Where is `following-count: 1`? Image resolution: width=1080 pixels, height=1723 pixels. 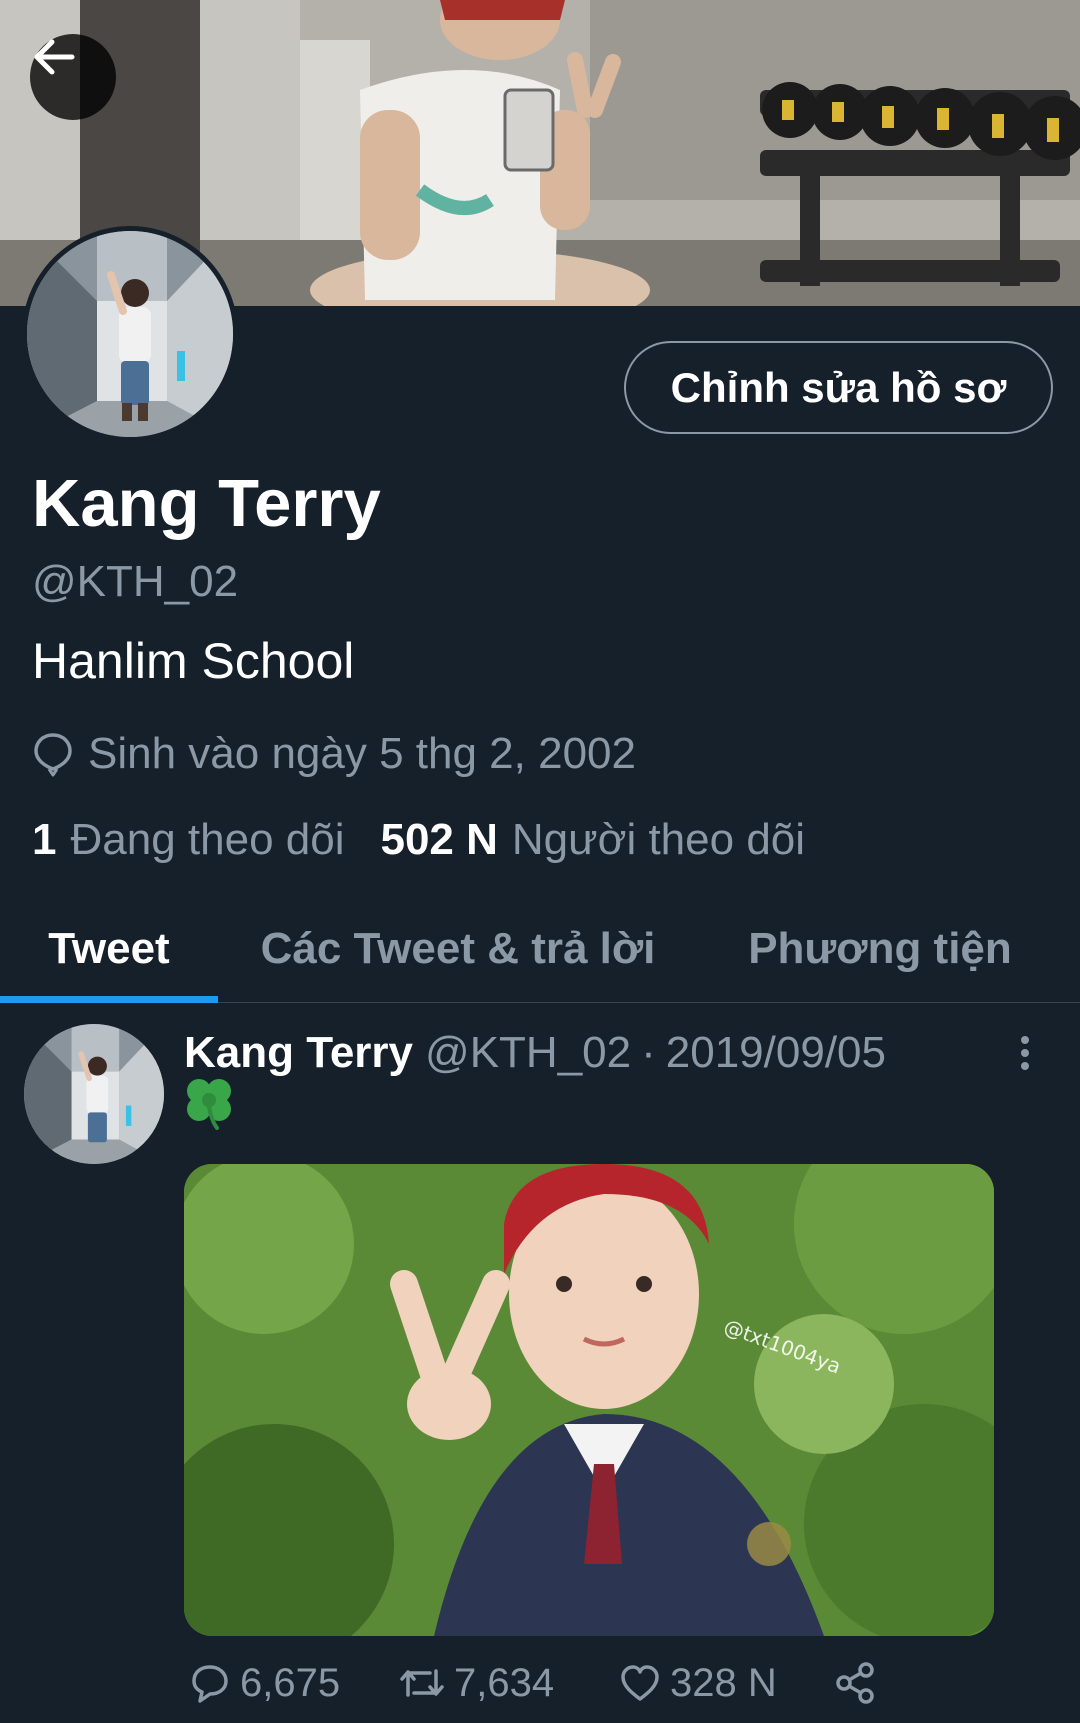
following-count: 1 is located at coordinates (44, 840).